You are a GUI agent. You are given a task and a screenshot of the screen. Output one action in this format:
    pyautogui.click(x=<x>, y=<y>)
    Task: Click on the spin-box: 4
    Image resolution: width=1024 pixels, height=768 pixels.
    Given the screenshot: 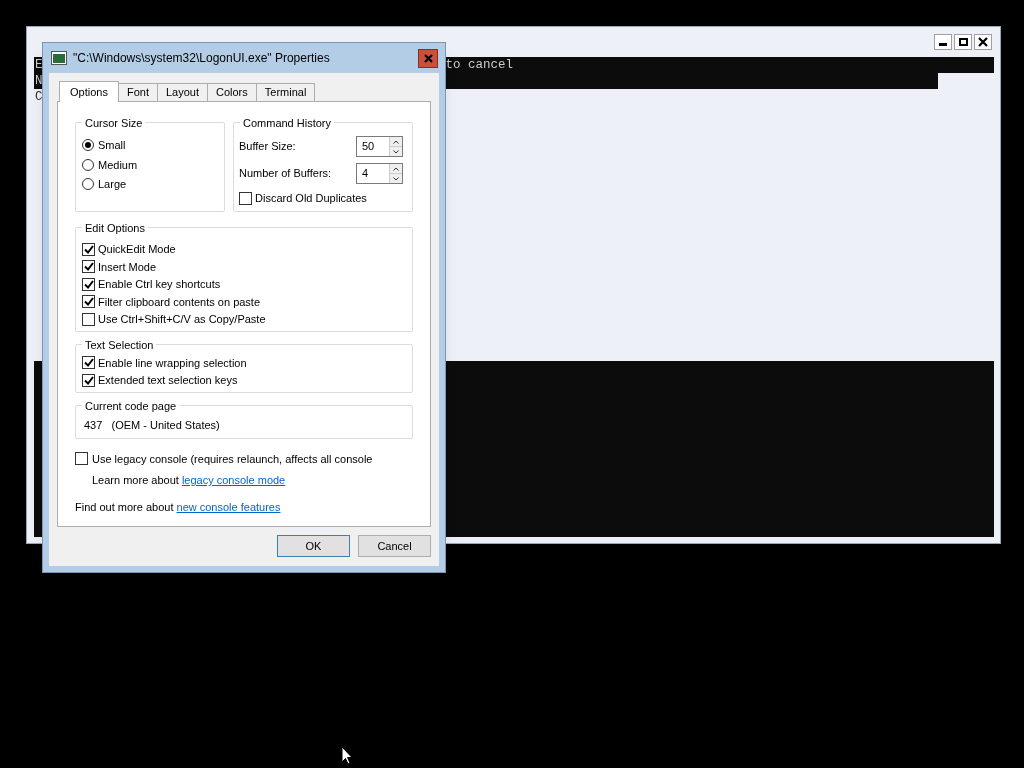 What is the action you would take?
    pyautogui.click(x=379, y=173)
    